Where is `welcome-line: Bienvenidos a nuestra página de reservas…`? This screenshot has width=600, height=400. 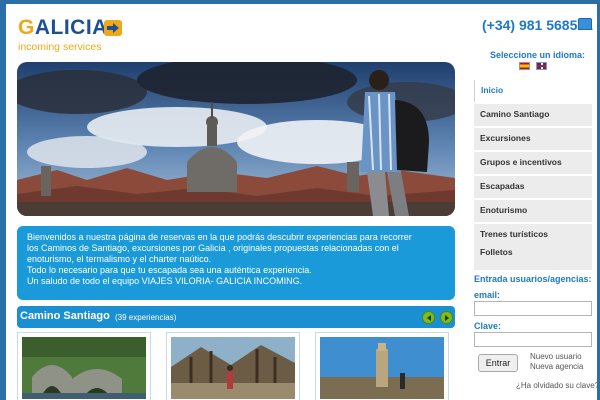 welcome-line: Bienvenidos a nuestra página de reservas… is located at coordinates (219, 237).